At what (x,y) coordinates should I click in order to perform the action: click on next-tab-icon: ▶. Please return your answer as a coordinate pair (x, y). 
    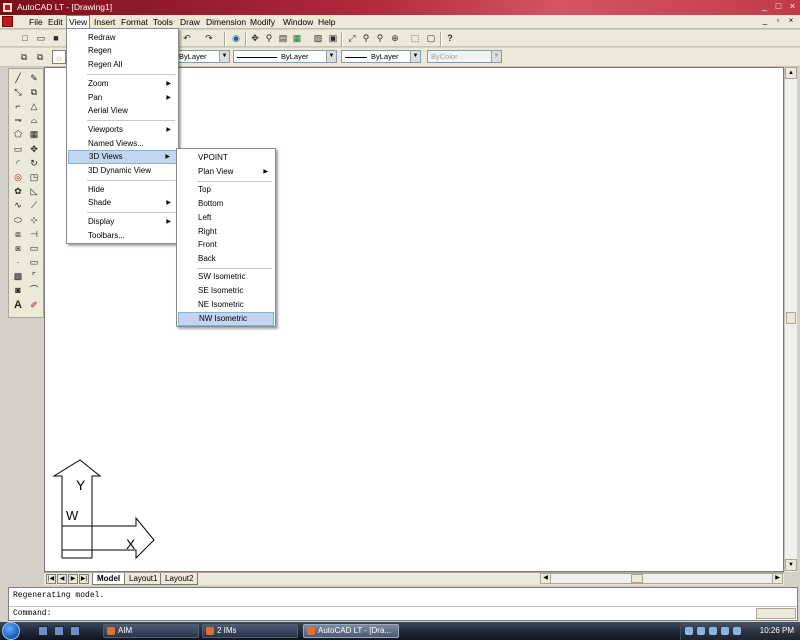
    Looking at the image, I should click on (73, 579).